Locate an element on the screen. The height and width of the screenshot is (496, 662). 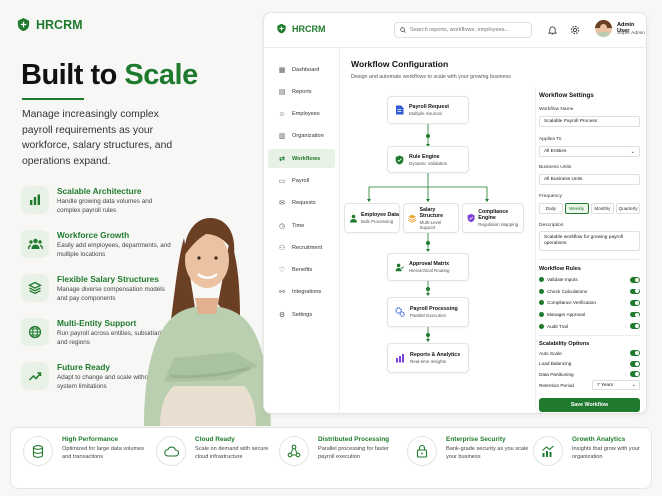
sidebar-item-benefits: ♡ Benefits is located at coordinates (301, 270).